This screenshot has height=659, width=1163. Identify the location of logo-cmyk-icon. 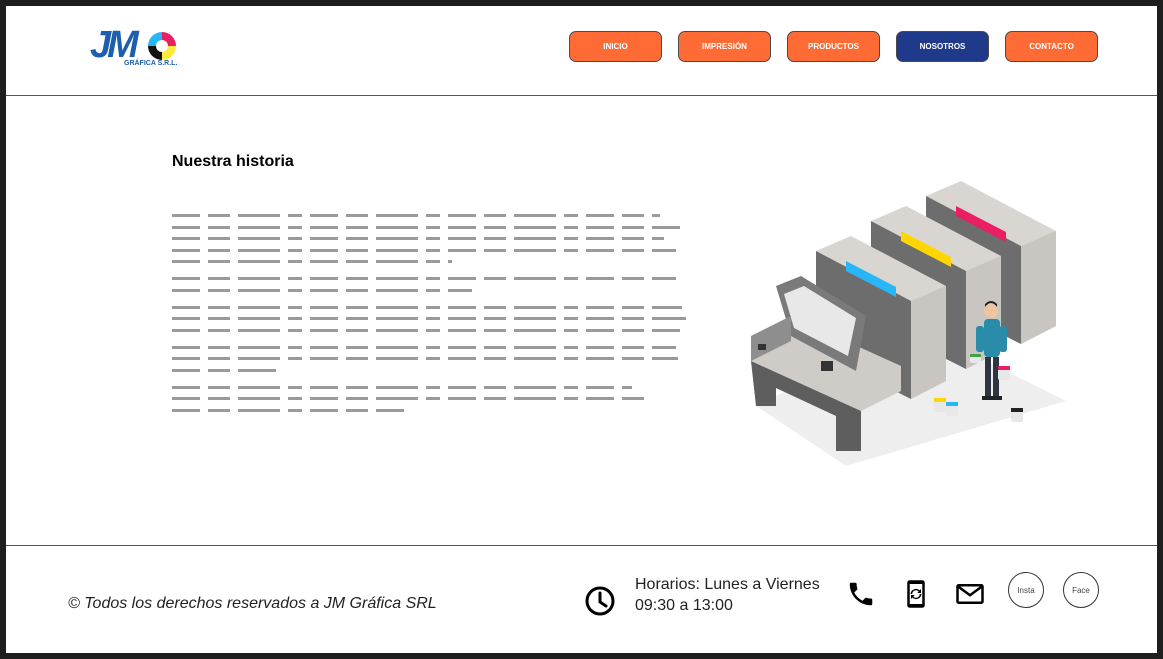
(162, 46).